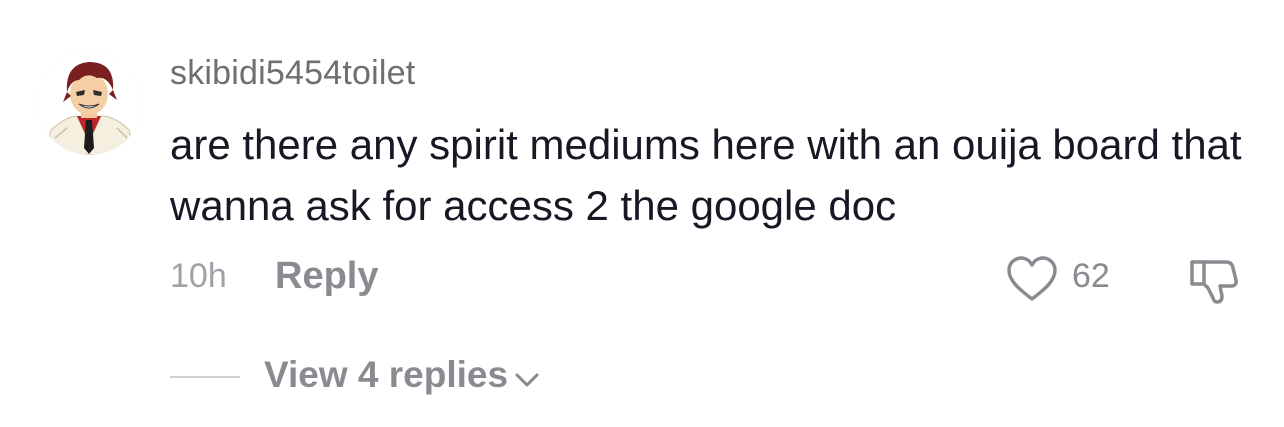 Image resolution: width=1284 pixels, height=427 pixels. Describe the element at coordinates (1065, 278) in the screenshot. I see `like-button: 62` at that location.